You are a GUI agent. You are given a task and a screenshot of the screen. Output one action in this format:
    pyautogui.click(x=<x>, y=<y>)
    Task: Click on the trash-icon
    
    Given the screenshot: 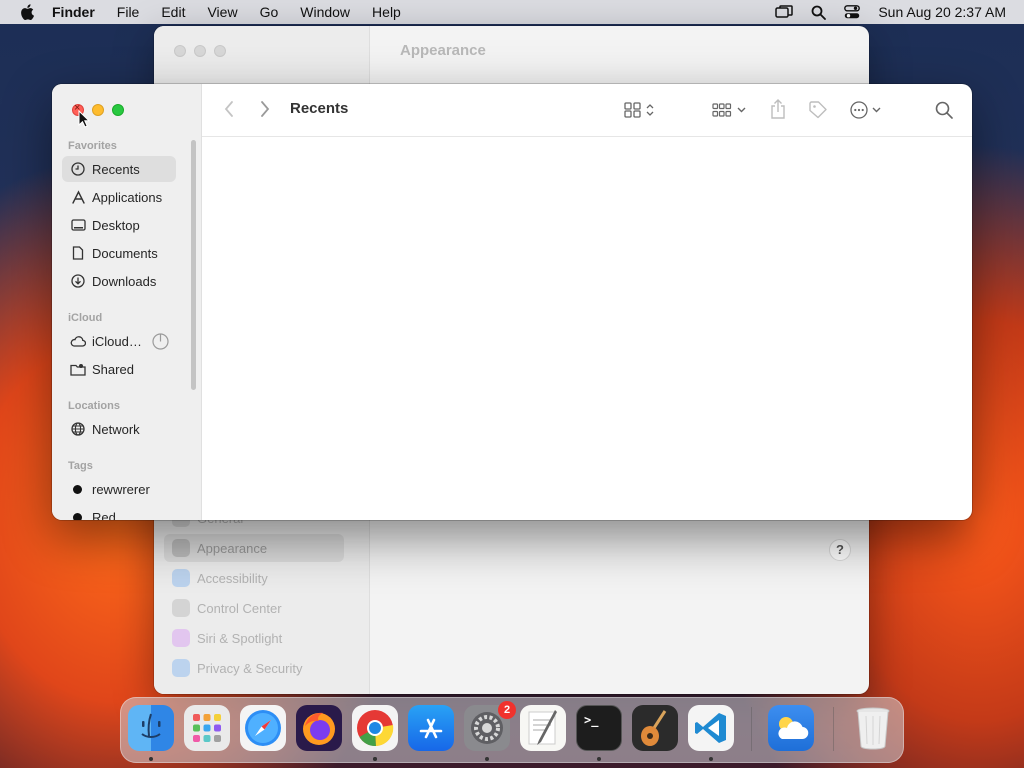 What is the action you would take?
    pyautogui.click(x=873, y=728)
    